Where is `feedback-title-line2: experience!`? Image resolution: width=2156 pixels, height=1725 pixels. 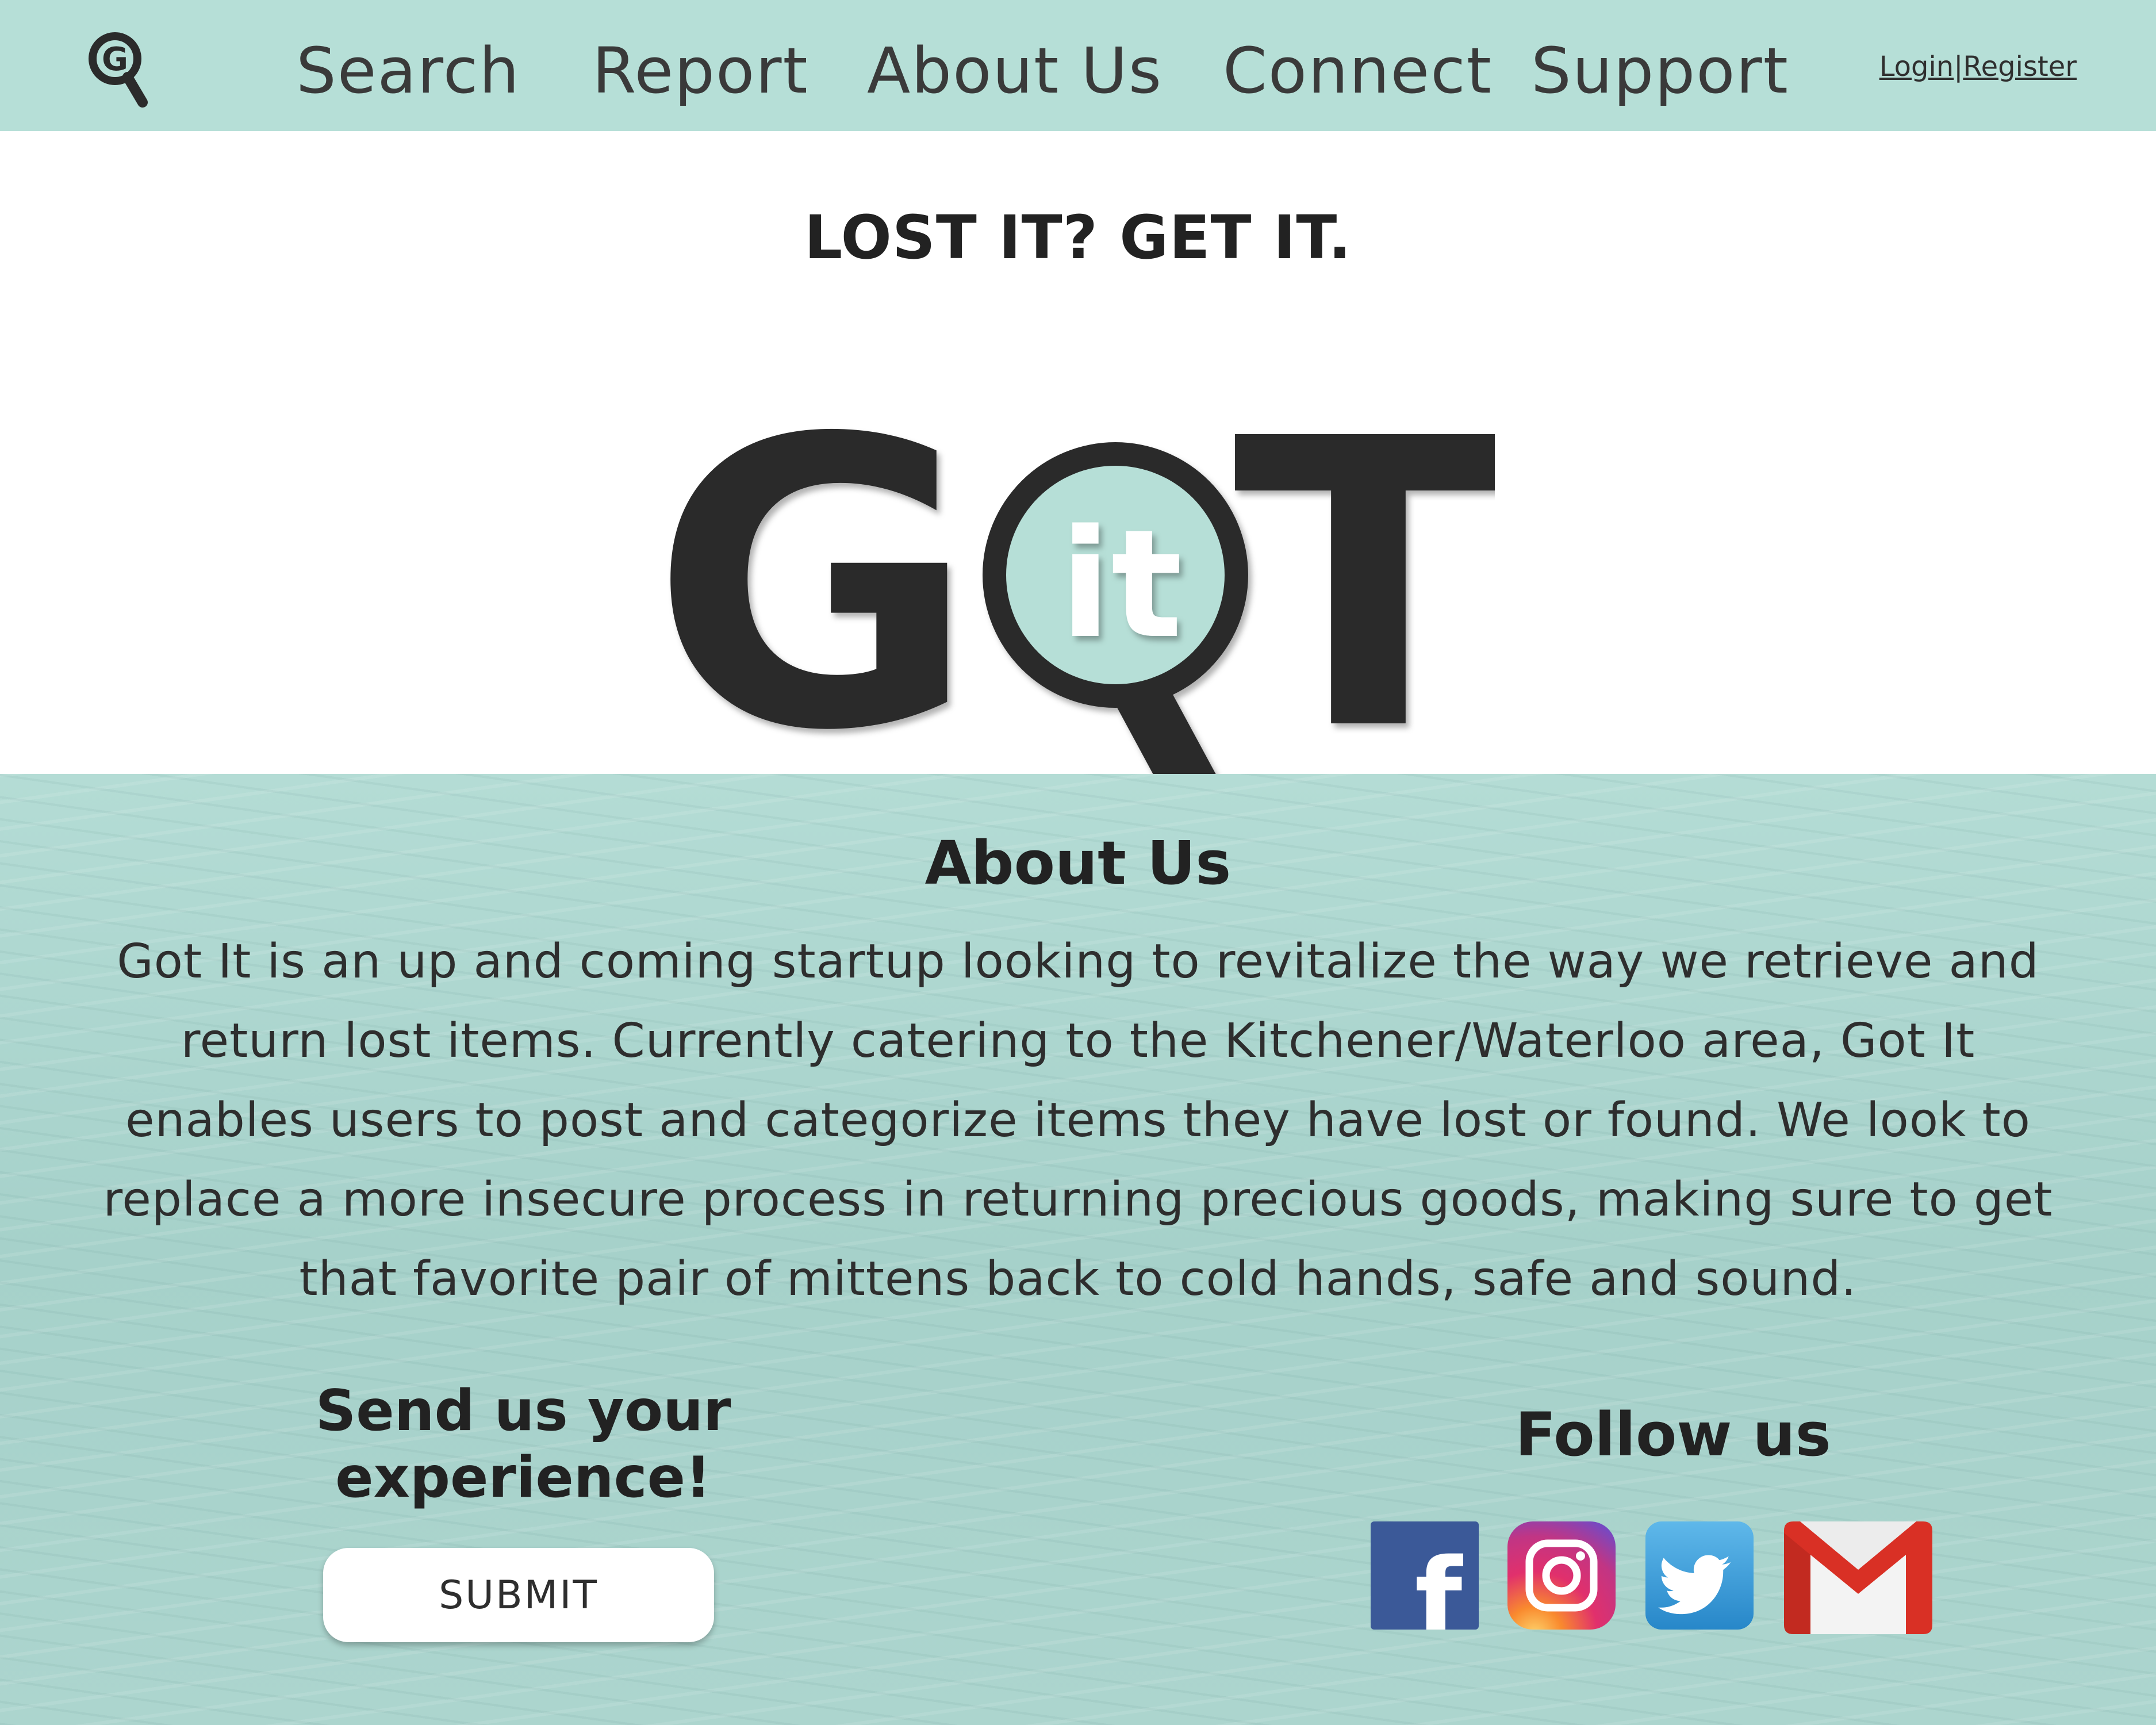 feedback-title-line2: experience! is located at coordinates (523, 1478).